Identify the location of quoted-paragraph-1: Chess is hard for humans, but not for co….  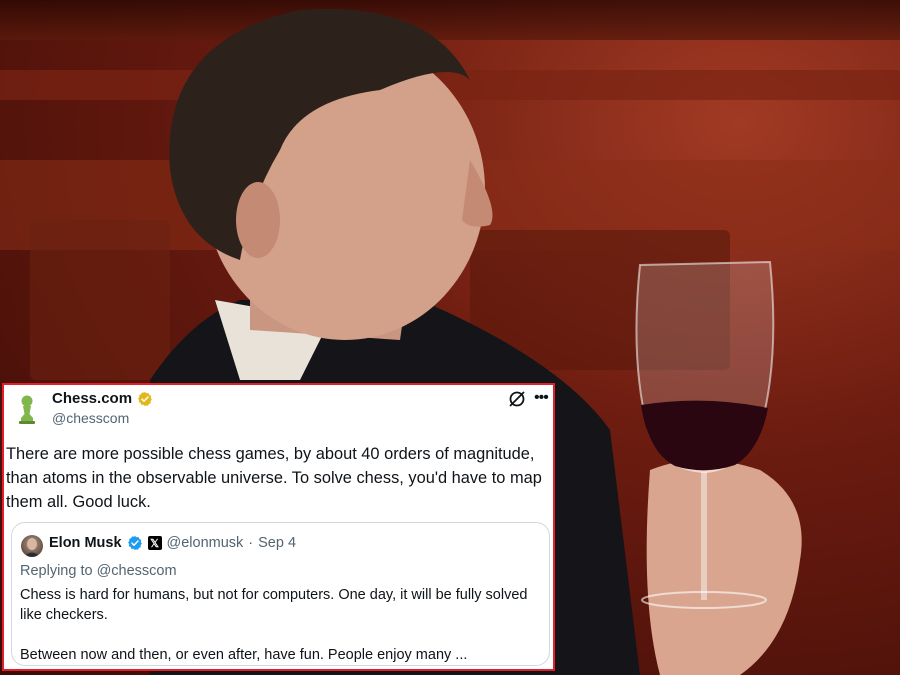
(274, 605).